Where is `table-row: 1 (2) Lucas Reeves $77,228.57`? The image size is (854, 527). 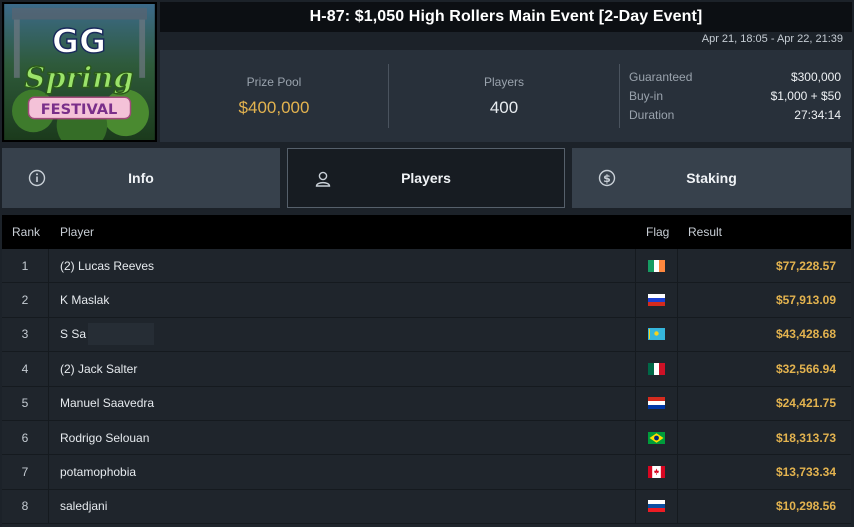 table-row: 1 (2) Lucas Reeves $77,228.57 is located at coordinates (426, 266).